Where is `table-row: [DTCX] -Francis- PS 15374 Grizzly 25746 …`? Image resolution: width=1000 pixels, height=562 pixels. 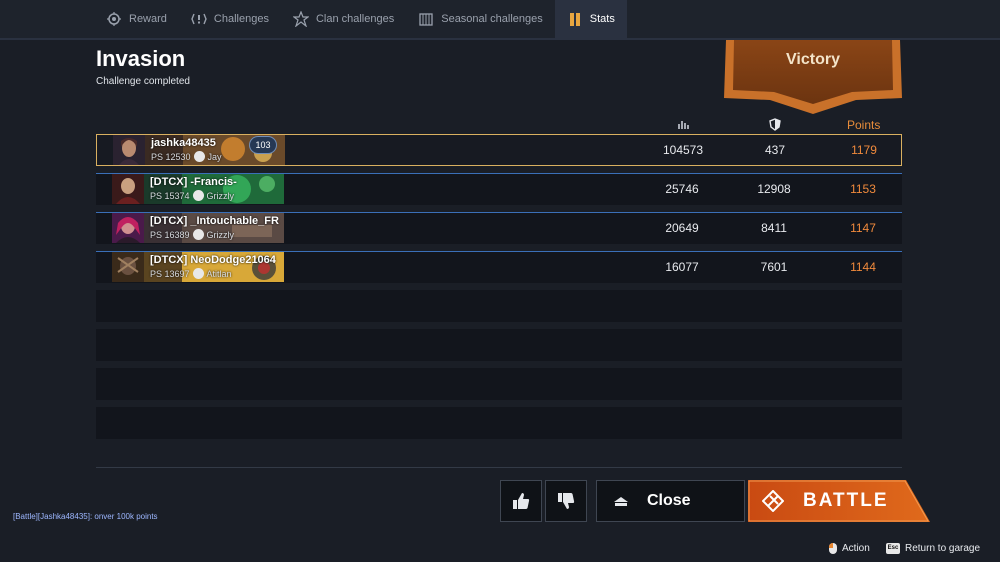
table-row: [DTCX] -Francis- PS 15374 Grizzly 25746 … is located at coordinates (499, 189).